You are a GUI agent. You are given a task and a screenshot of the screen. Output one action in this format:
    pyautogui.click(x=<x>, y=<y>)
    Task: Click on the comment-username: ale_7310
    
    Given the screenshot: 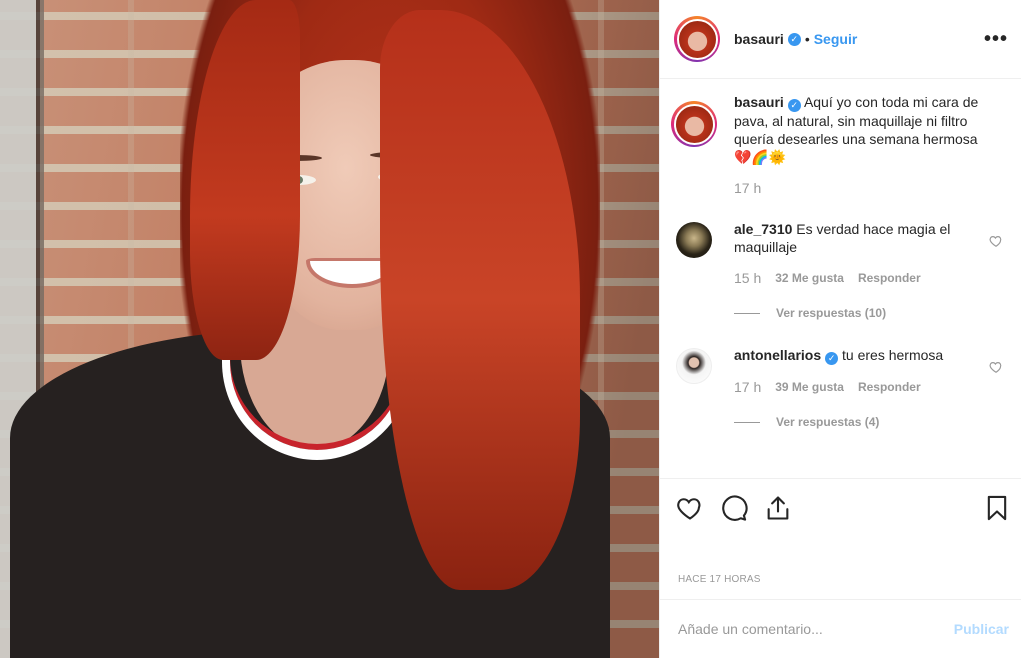 What is the action you would take?
    pyautogui.click(x=763, y=229)
    